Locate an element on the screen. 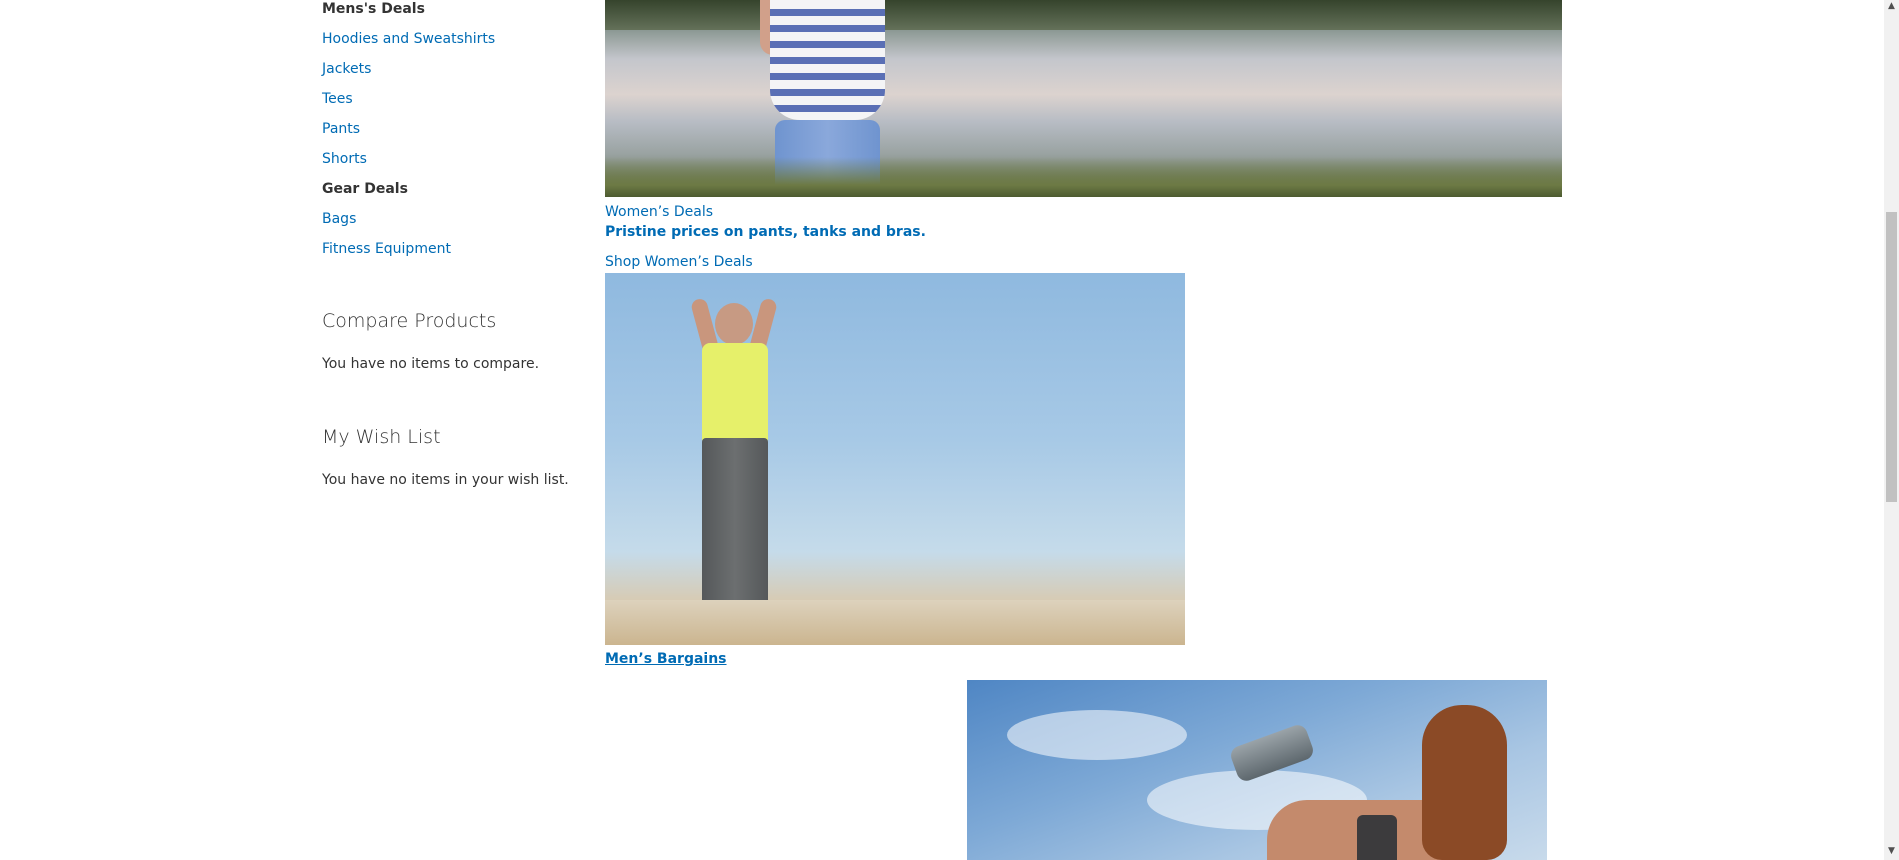 This screenshot has height=860, width=1899. wish-list-title: My Wish List is located at coordinates (381, 437).